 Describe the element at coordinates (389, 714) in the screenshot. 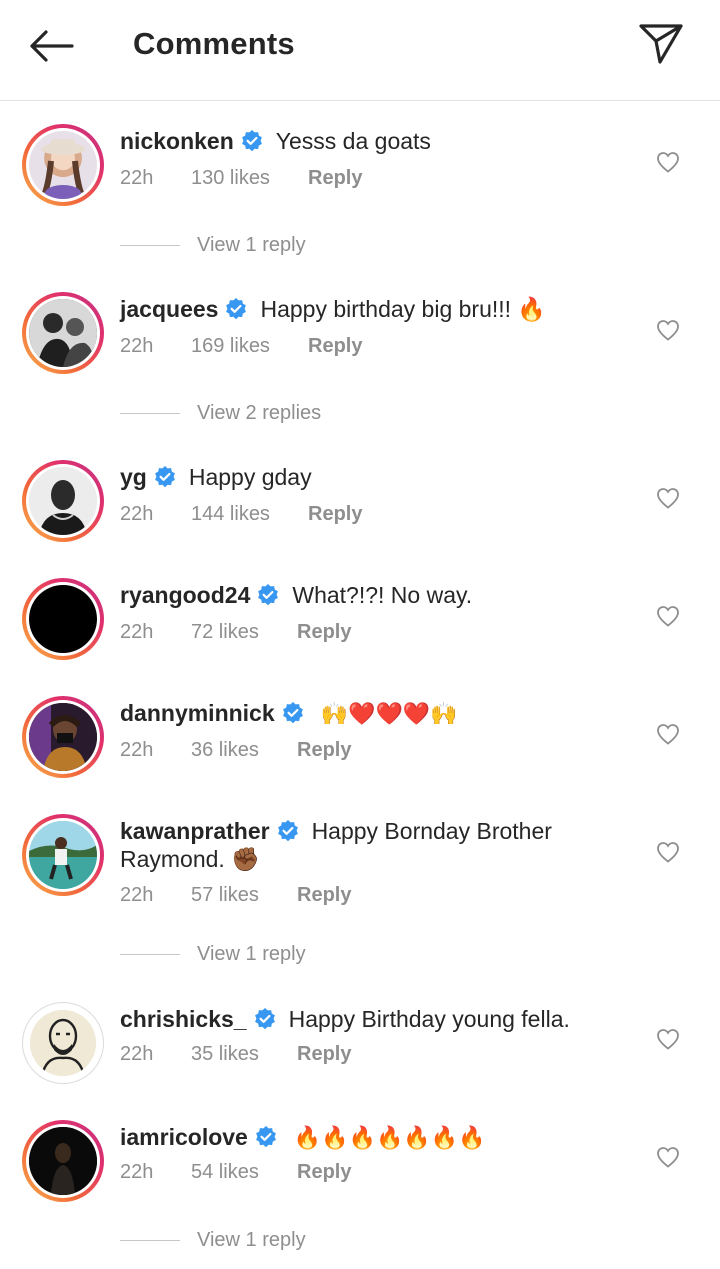

I see `comment-body: 🙌❤️❤️❤️🙌` at that location.